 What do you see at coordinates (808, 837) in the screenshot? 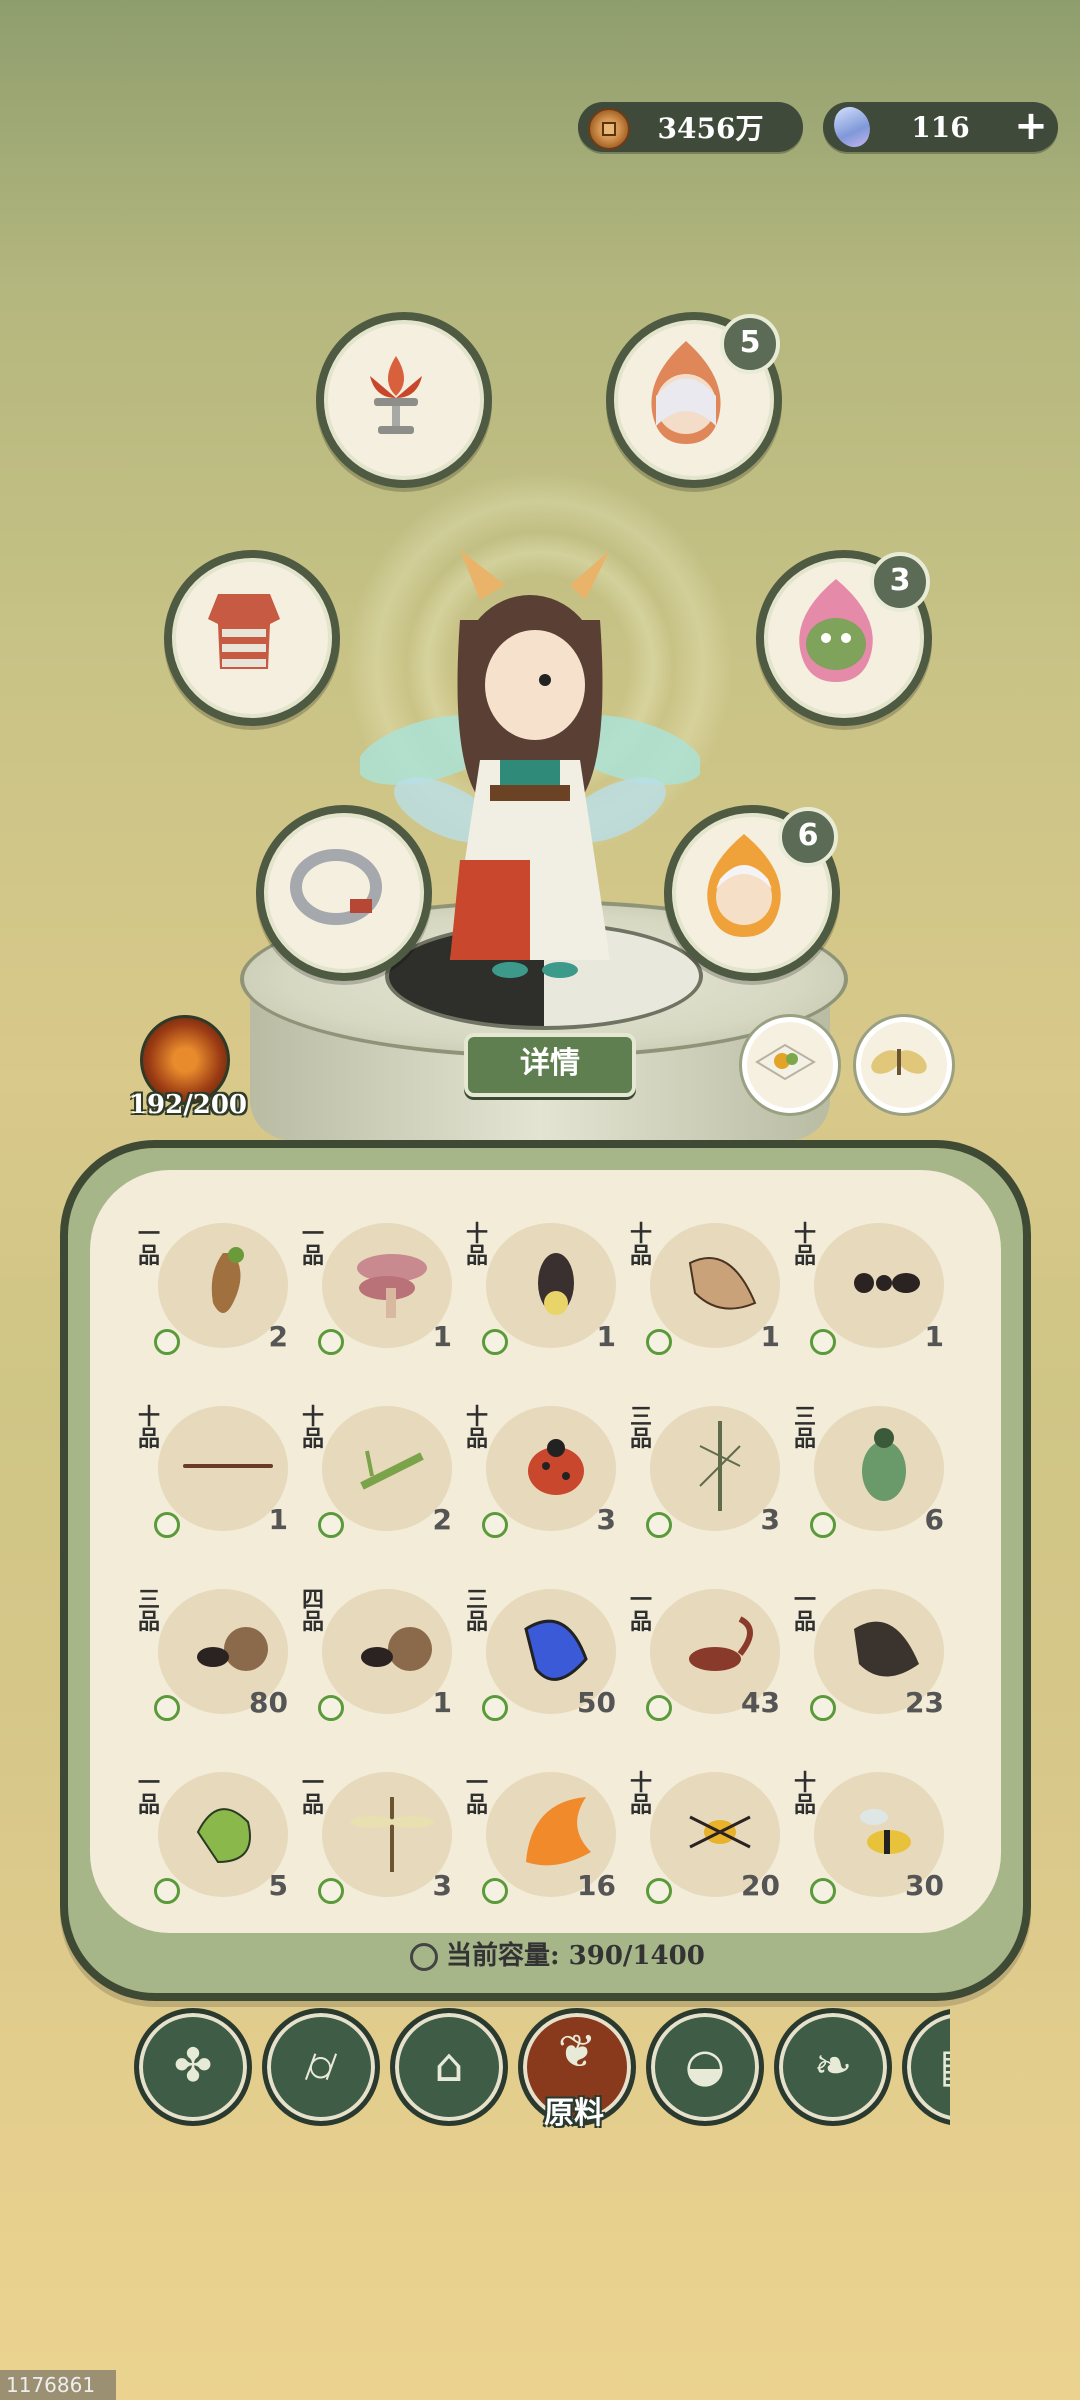
I see `slot-badge: 6` at bounding box center [808, 837].